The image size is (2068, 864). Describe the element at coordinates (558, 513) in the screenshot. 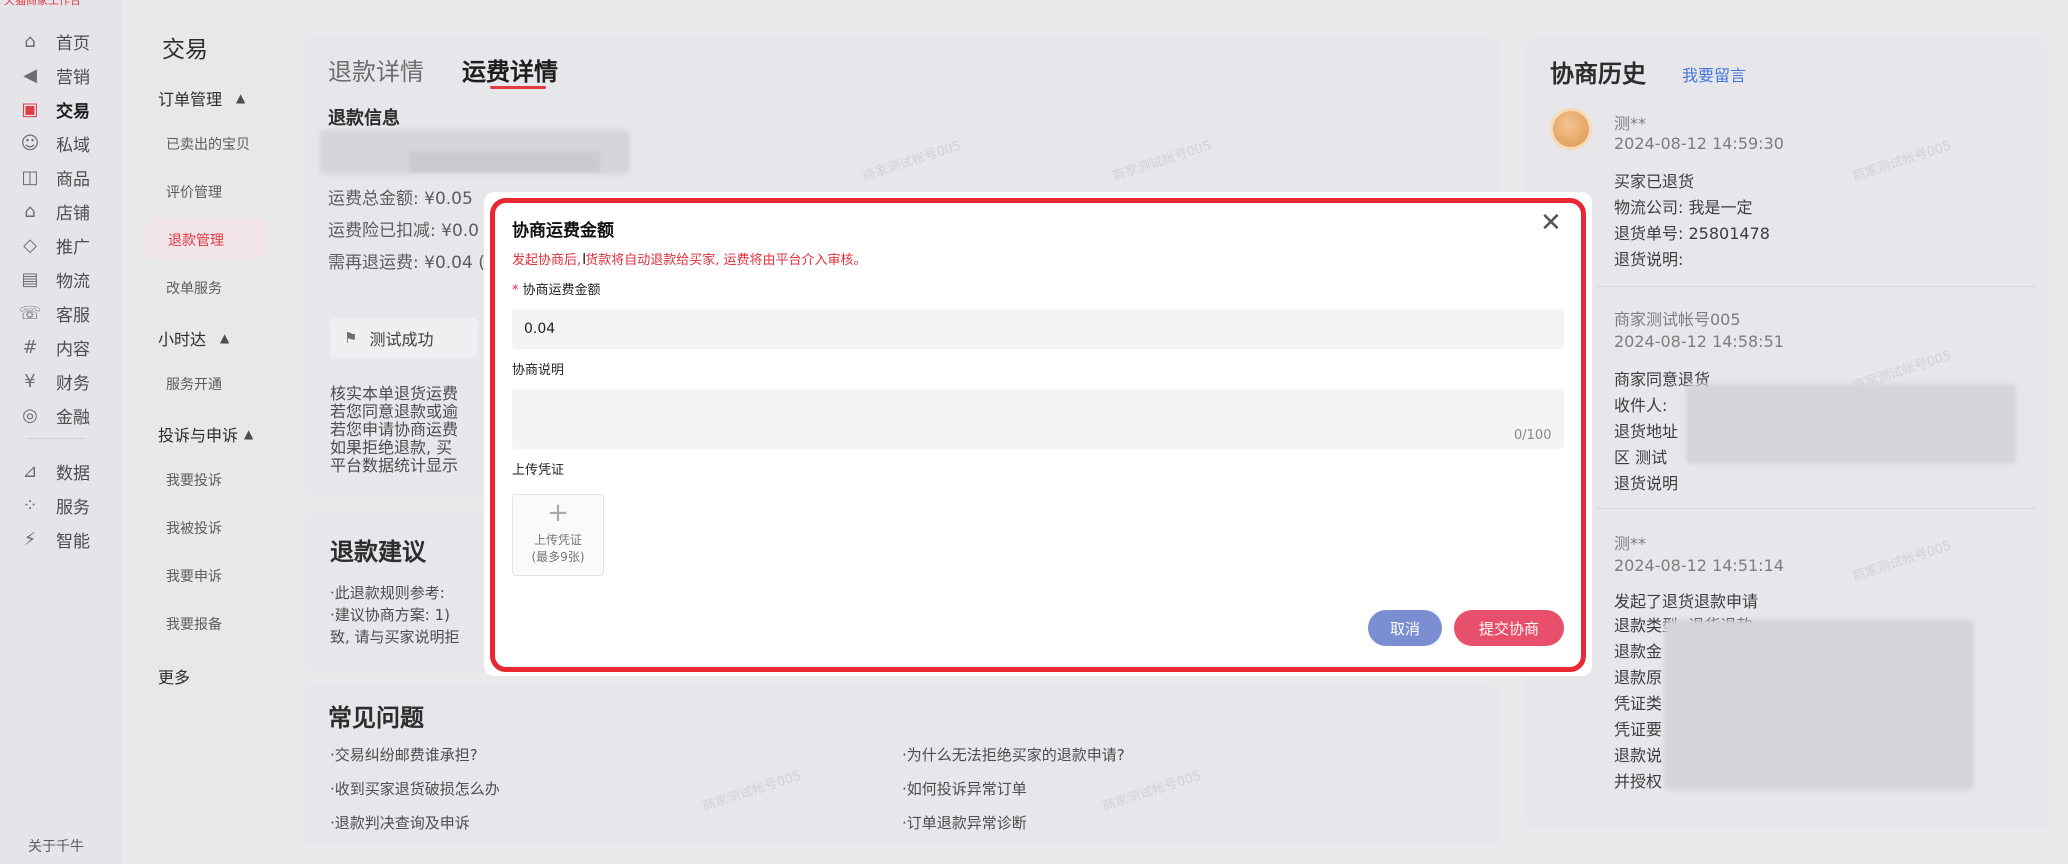

I see `plus-icon: +` at that location.